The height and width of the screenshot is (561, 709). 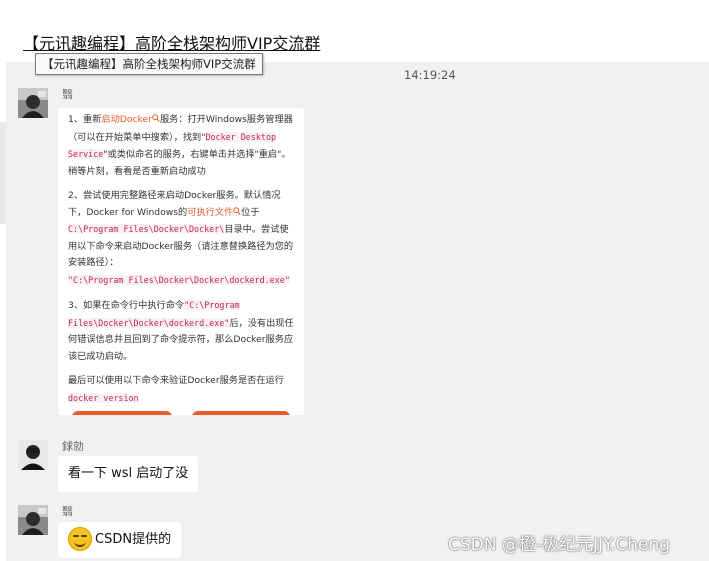 What do you see at coordinates (171, 42) in the screenshot?
I see `group-title: 【元讯趣编程】高阶全栈架构师VIP交流群` at bounding box center [171, 42].